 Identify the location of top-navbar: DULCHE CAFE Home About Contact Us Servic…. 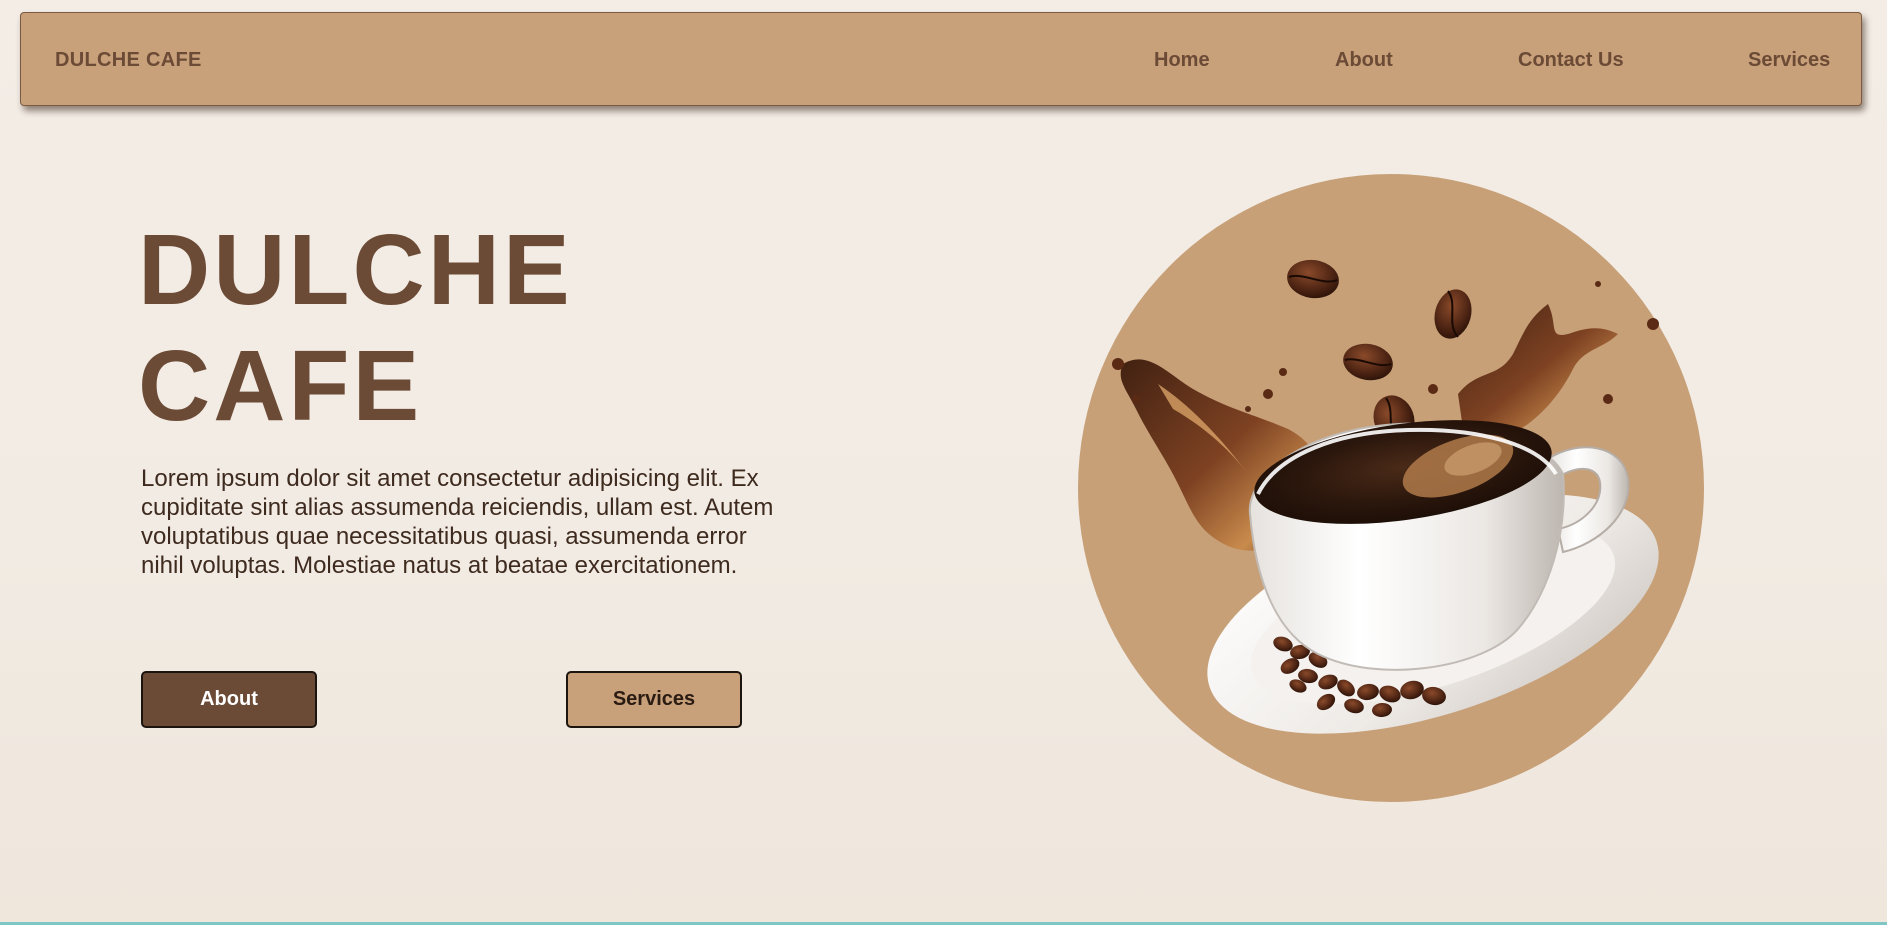
(941, 59).